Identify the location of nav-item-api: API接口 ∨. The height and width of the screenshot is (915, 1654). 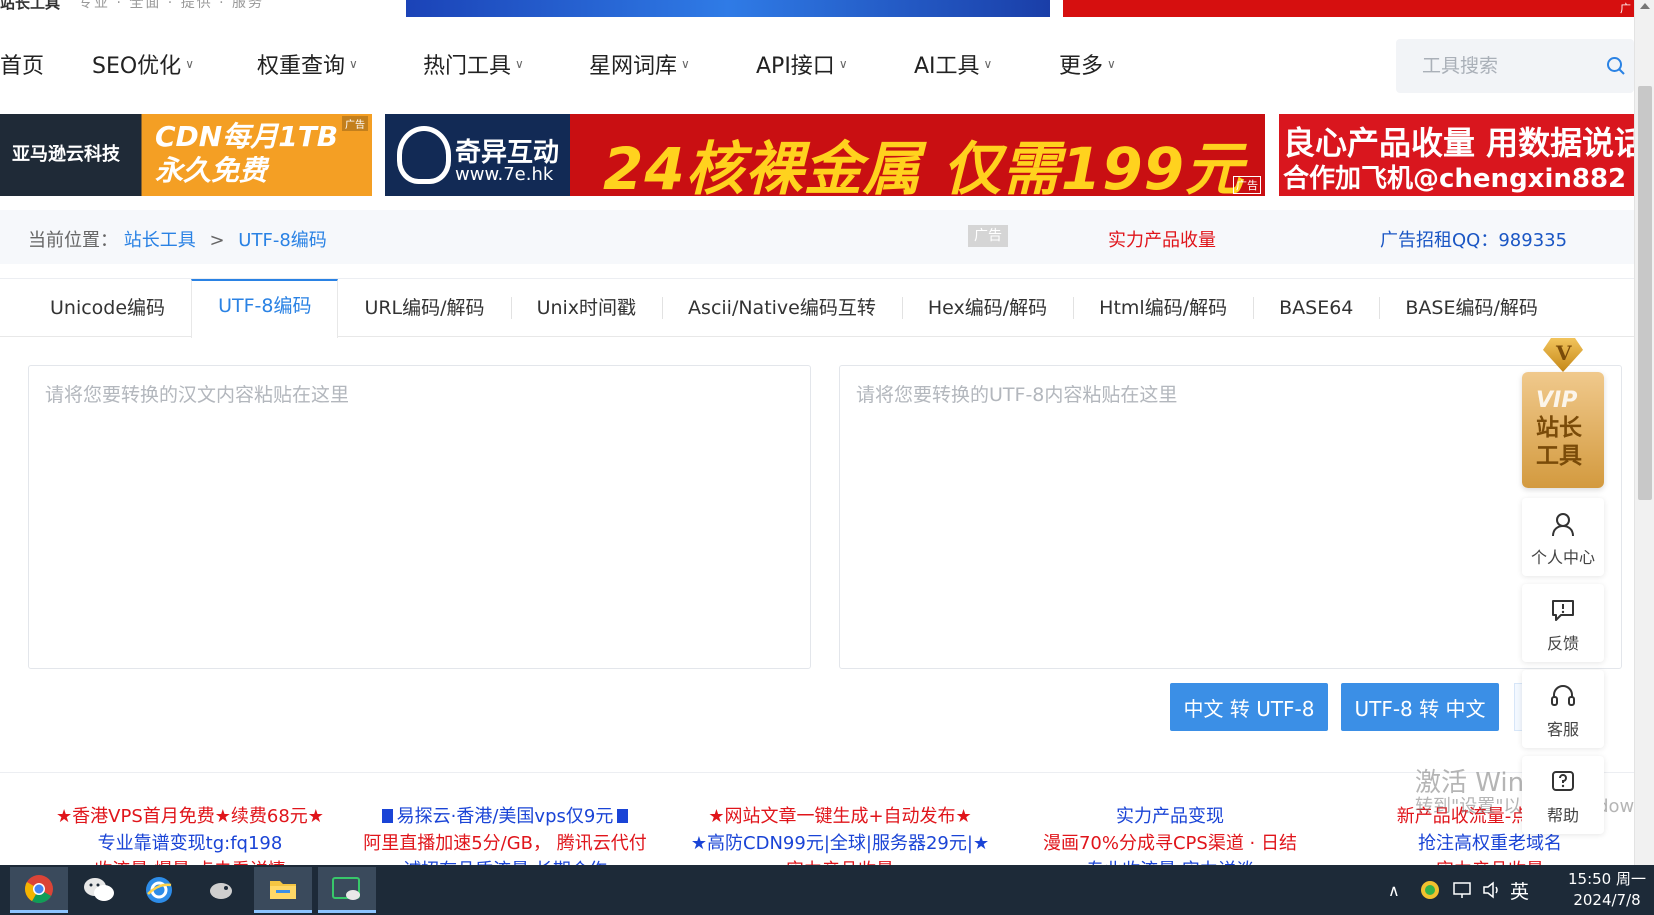
(802, 64).